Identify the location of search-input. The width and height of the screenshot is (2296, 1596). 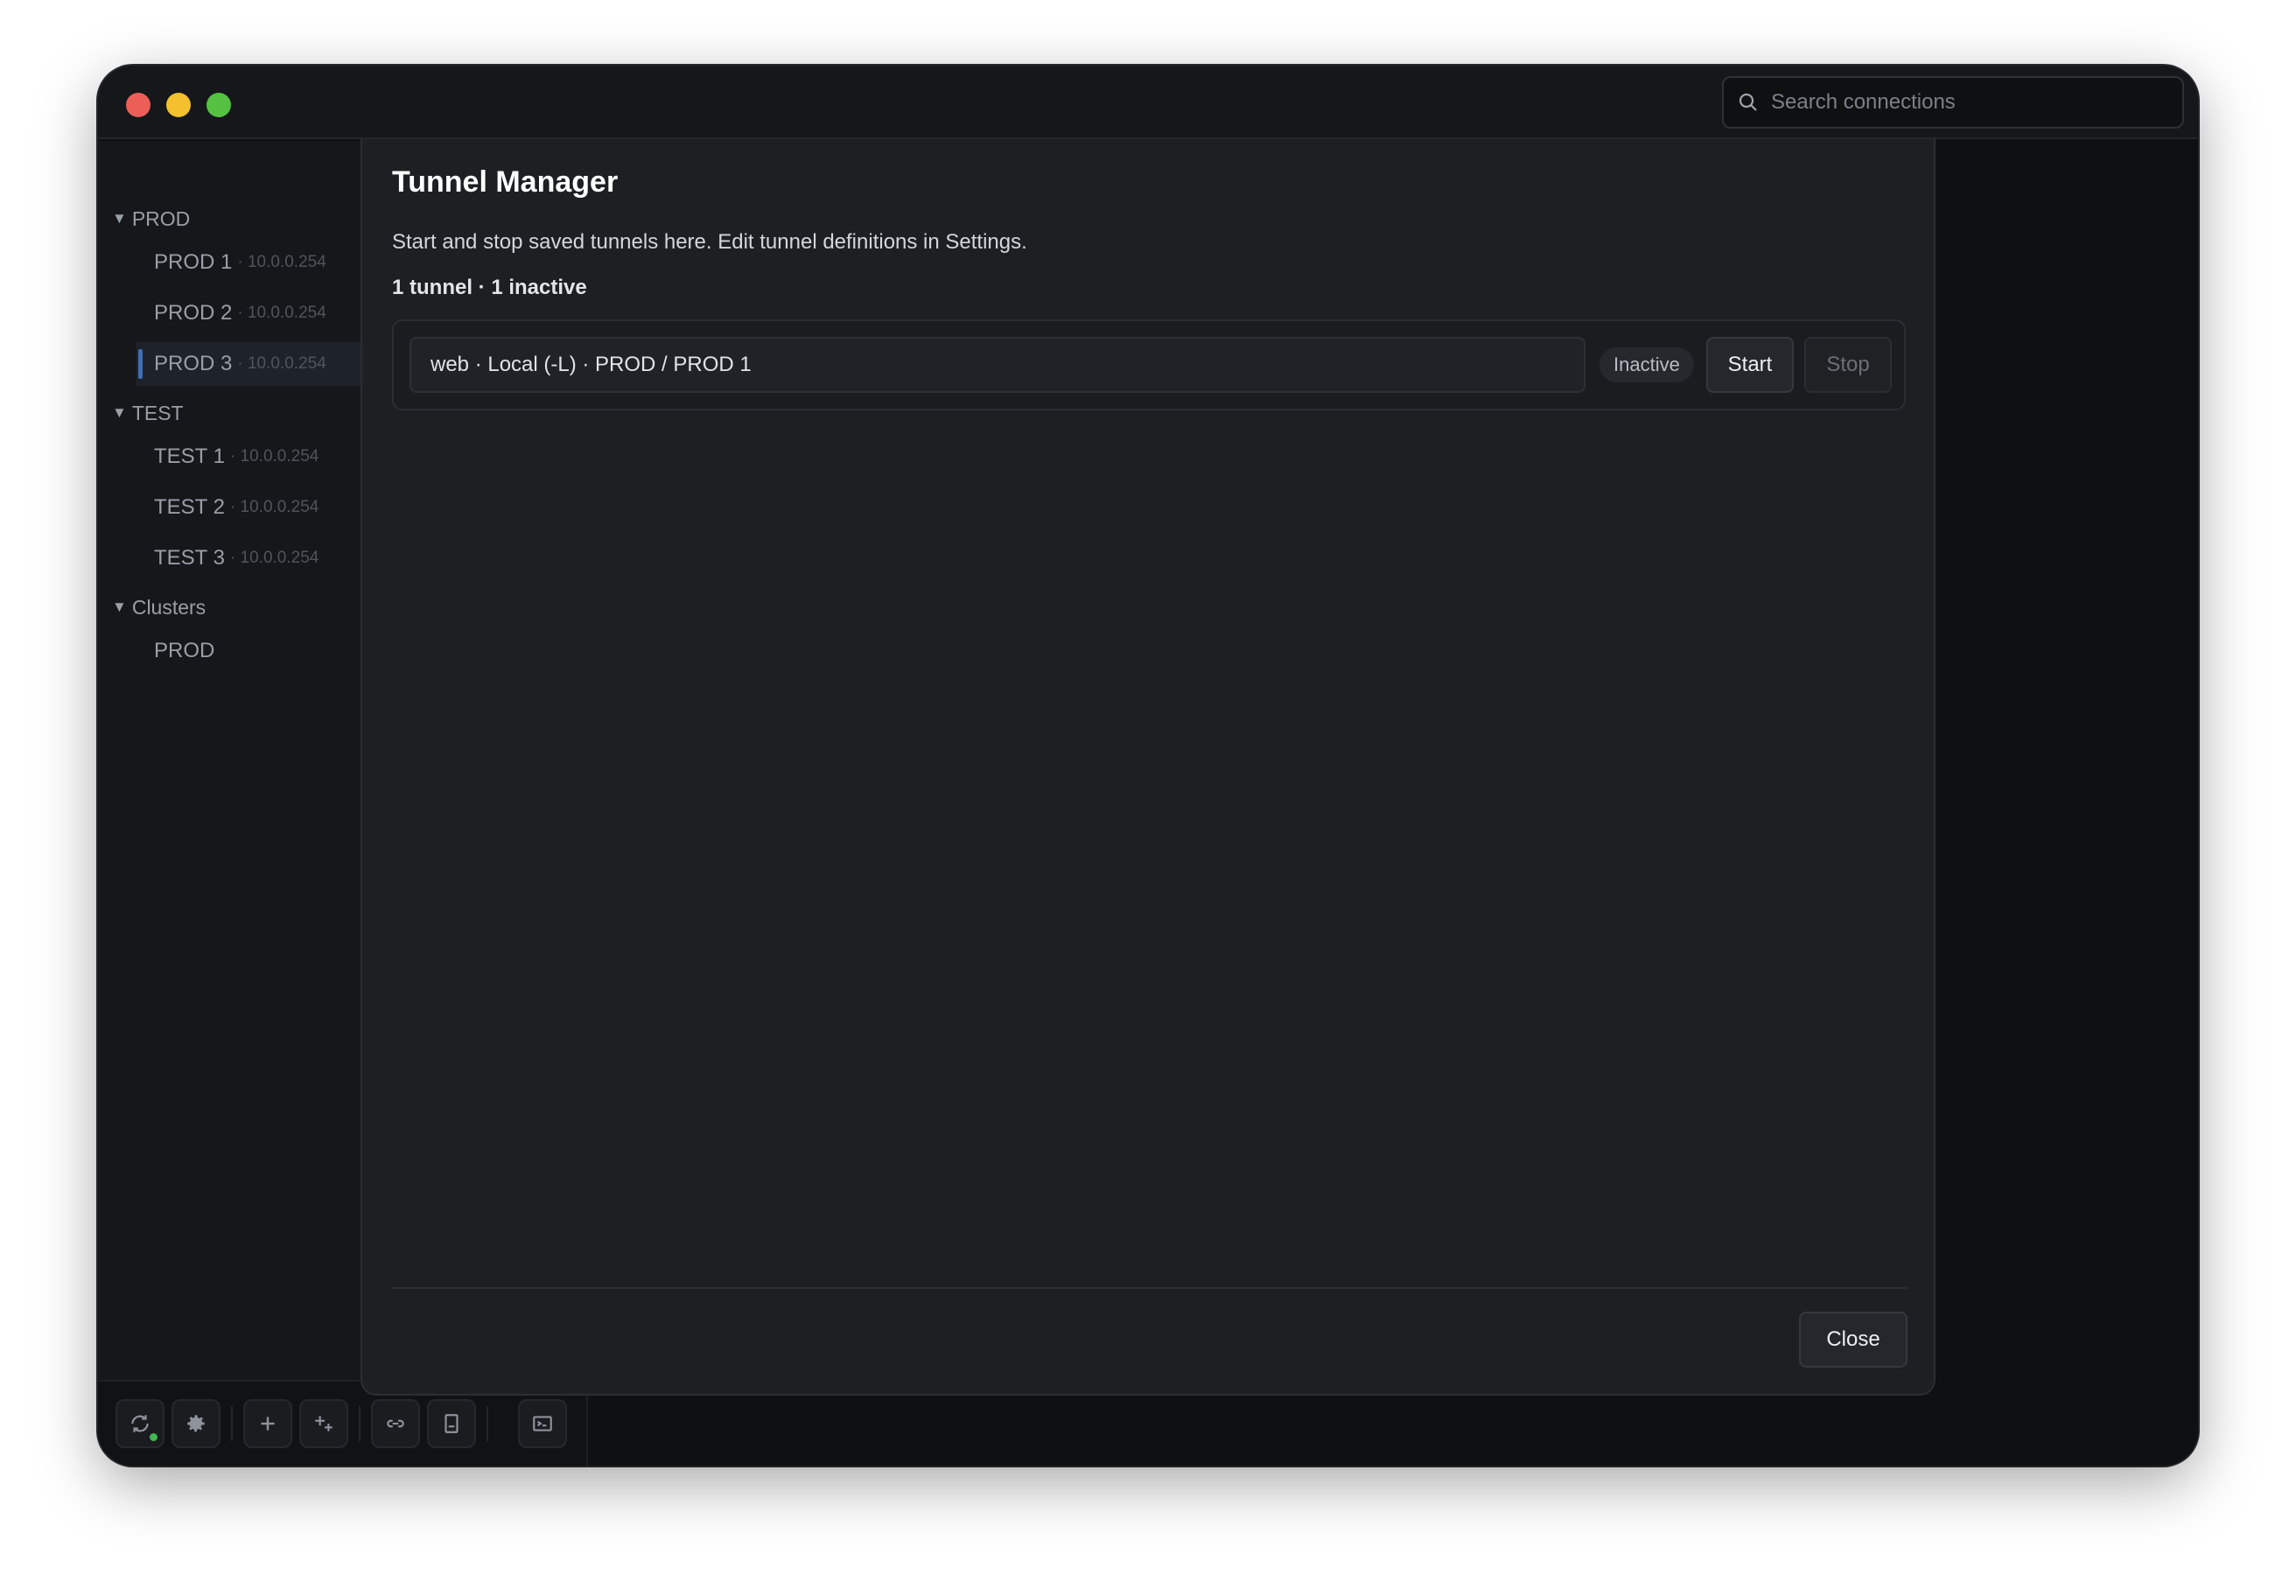
(1963, 102).